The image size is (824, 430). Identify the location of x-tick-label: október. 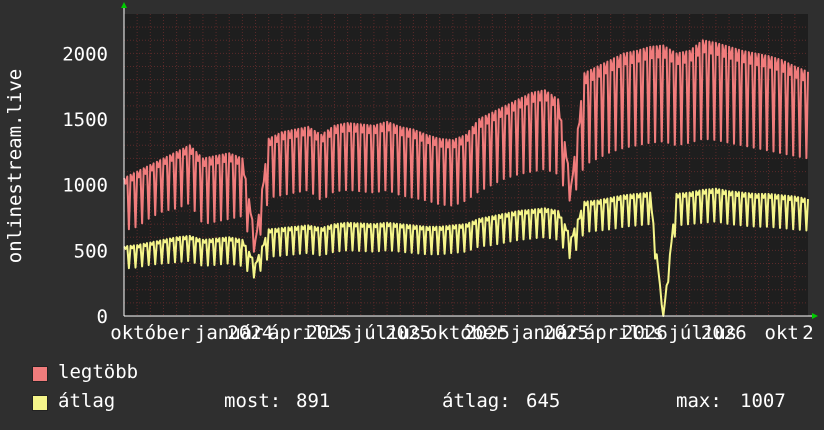
(150, 333).